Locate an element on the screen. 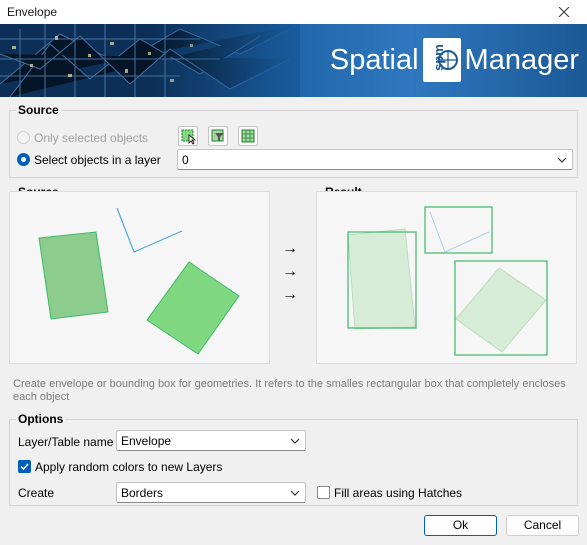 The image size is (587, 545). source-rectangle-shape is located at coordinates (73, 275).